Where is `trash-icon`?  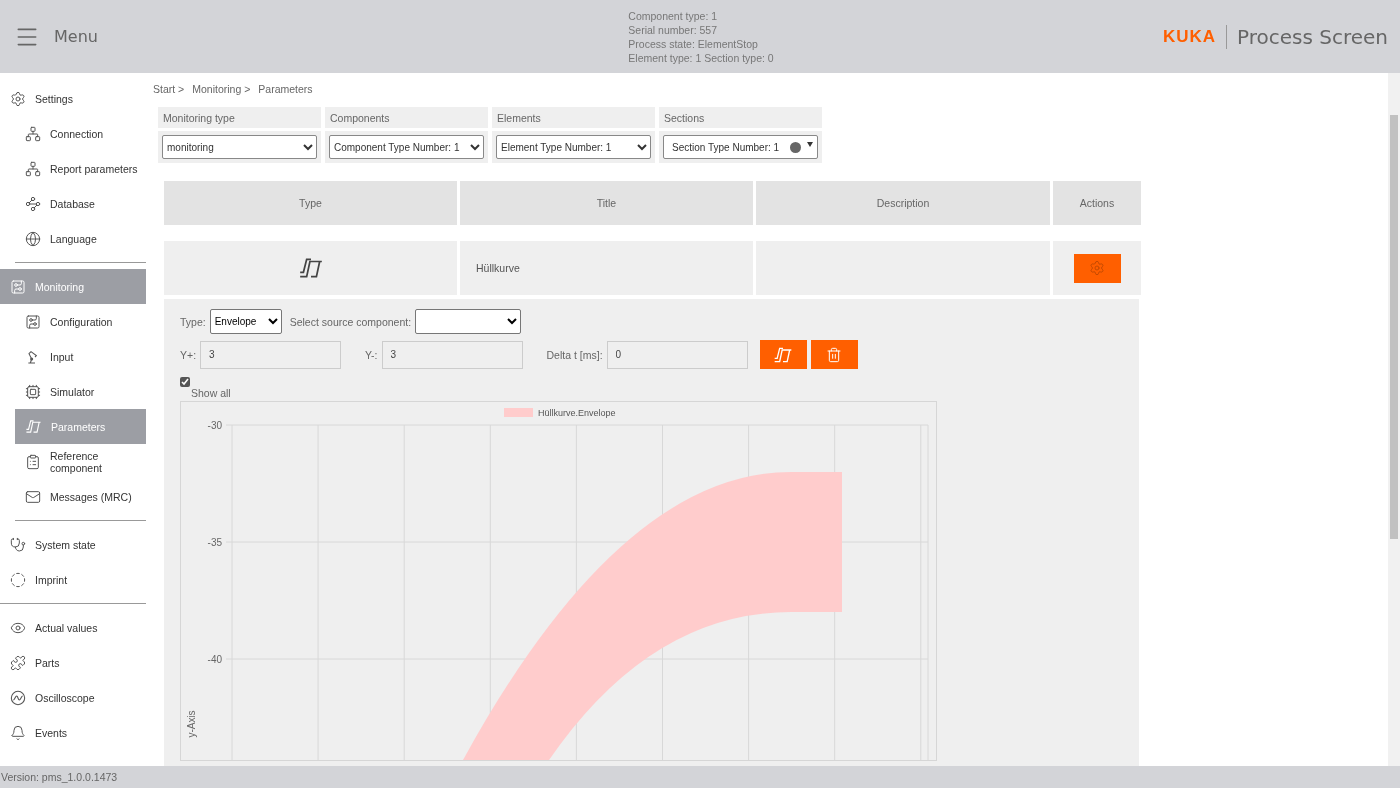
trash-icon is located at coordinates (834, 354).